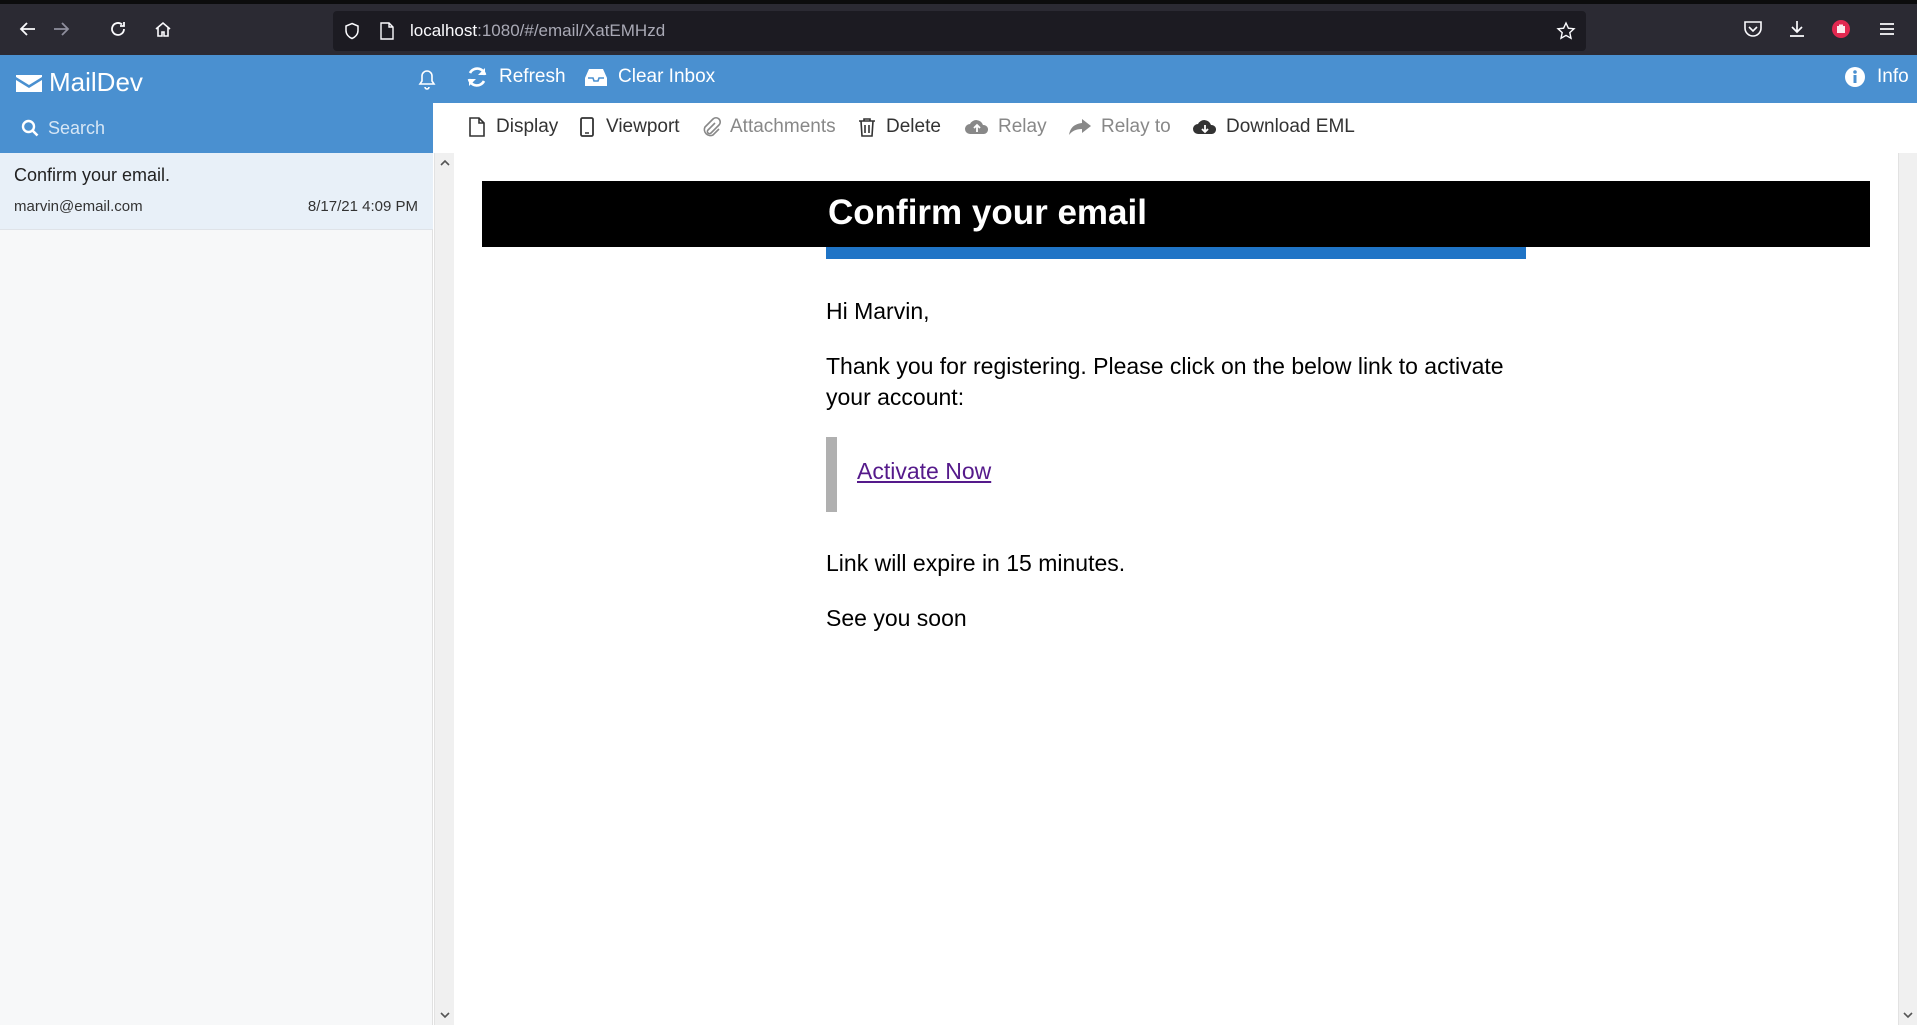 This screenshot has width=1917, height=1025. What do you see at coordinates (976, 563) in the screenshot?
I see `email-expiry-note: Link will expire in 15 minutes.` at bounding box center [976, 563].